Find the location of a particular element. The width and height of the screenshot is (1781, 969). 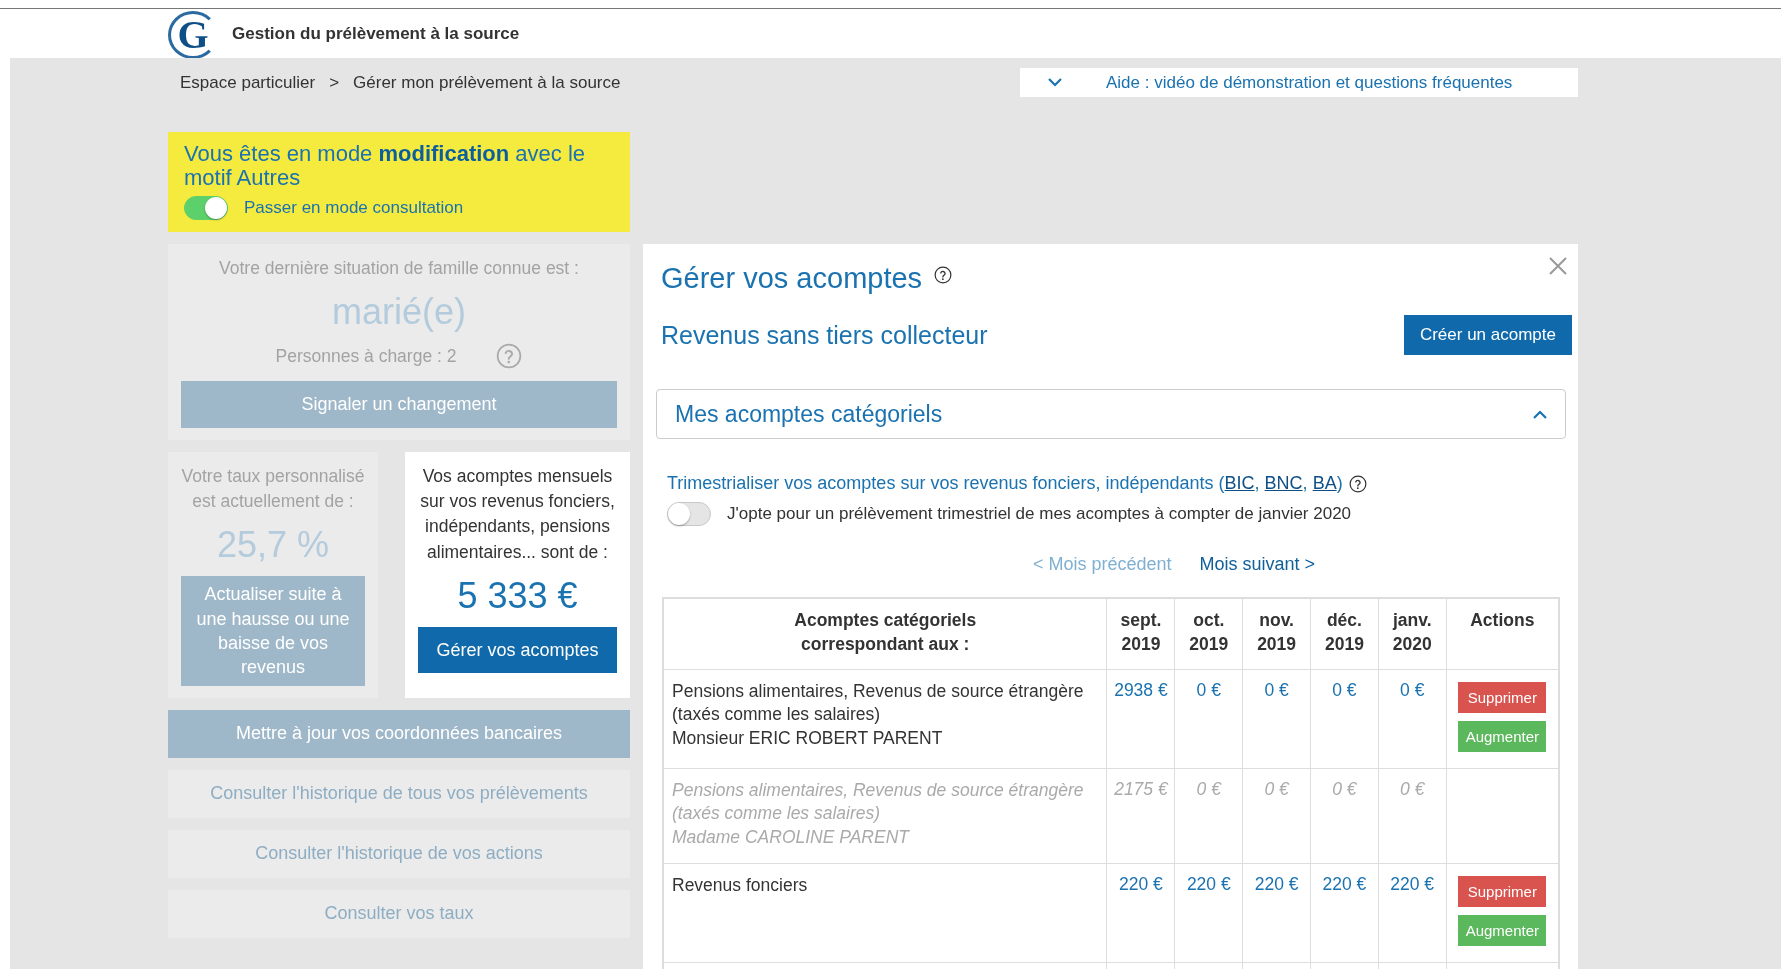

create-installment-button: Créer un acompte is located at coordinates (1487, 335).